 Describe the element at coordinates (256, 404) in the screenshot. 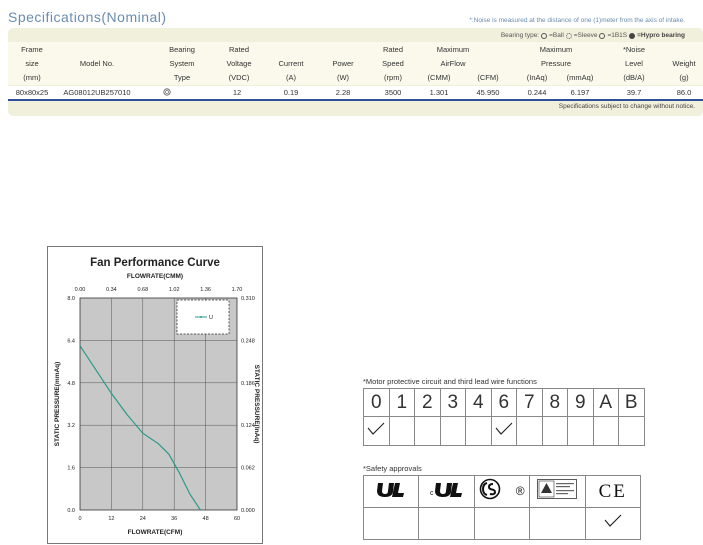

I see `y2-axis-label: STATIC PRESSURE(InAq)` at that location.